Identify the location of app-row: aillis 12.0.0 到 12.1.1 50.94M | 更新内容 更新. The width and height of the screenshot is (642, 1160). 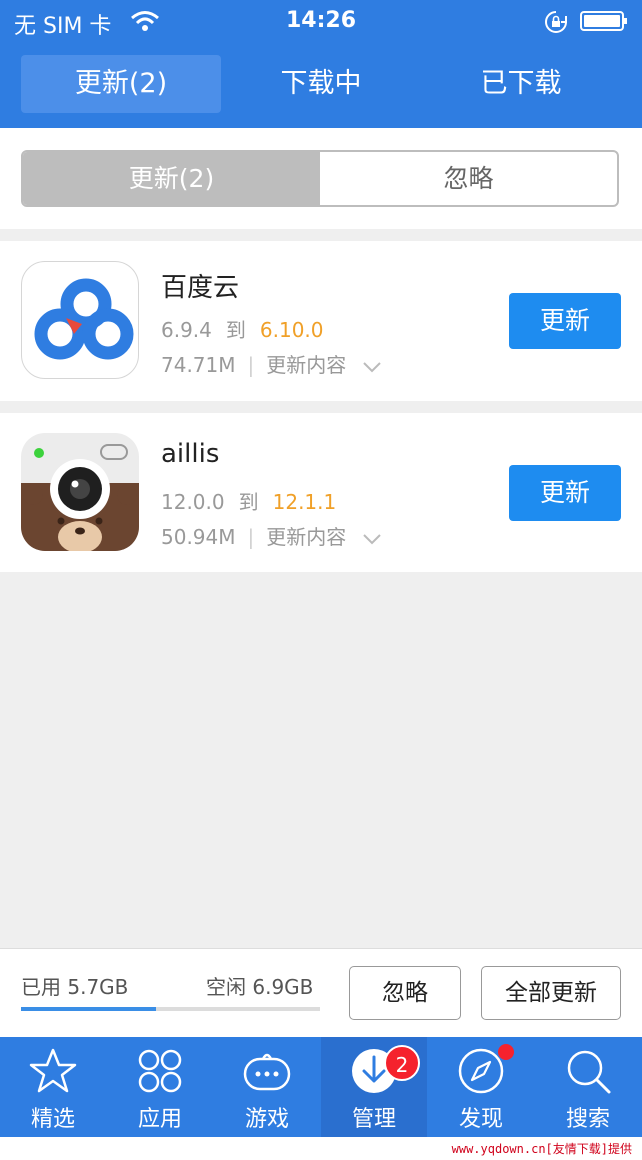
(321, 493).